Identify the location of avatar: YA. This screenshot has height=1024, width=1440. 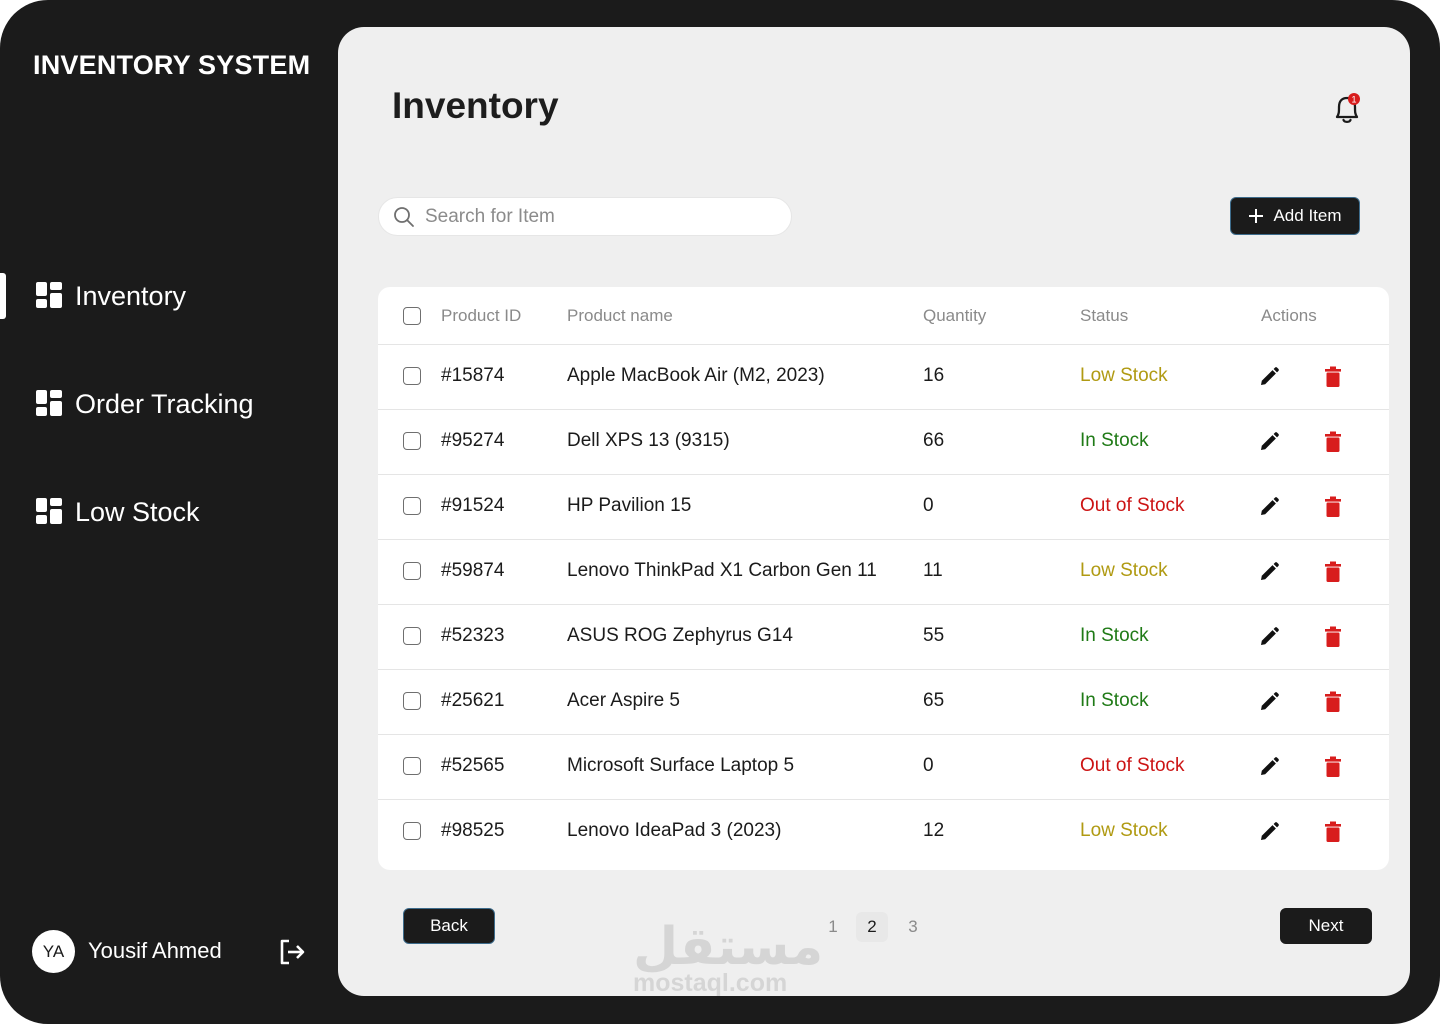
(53, 951).